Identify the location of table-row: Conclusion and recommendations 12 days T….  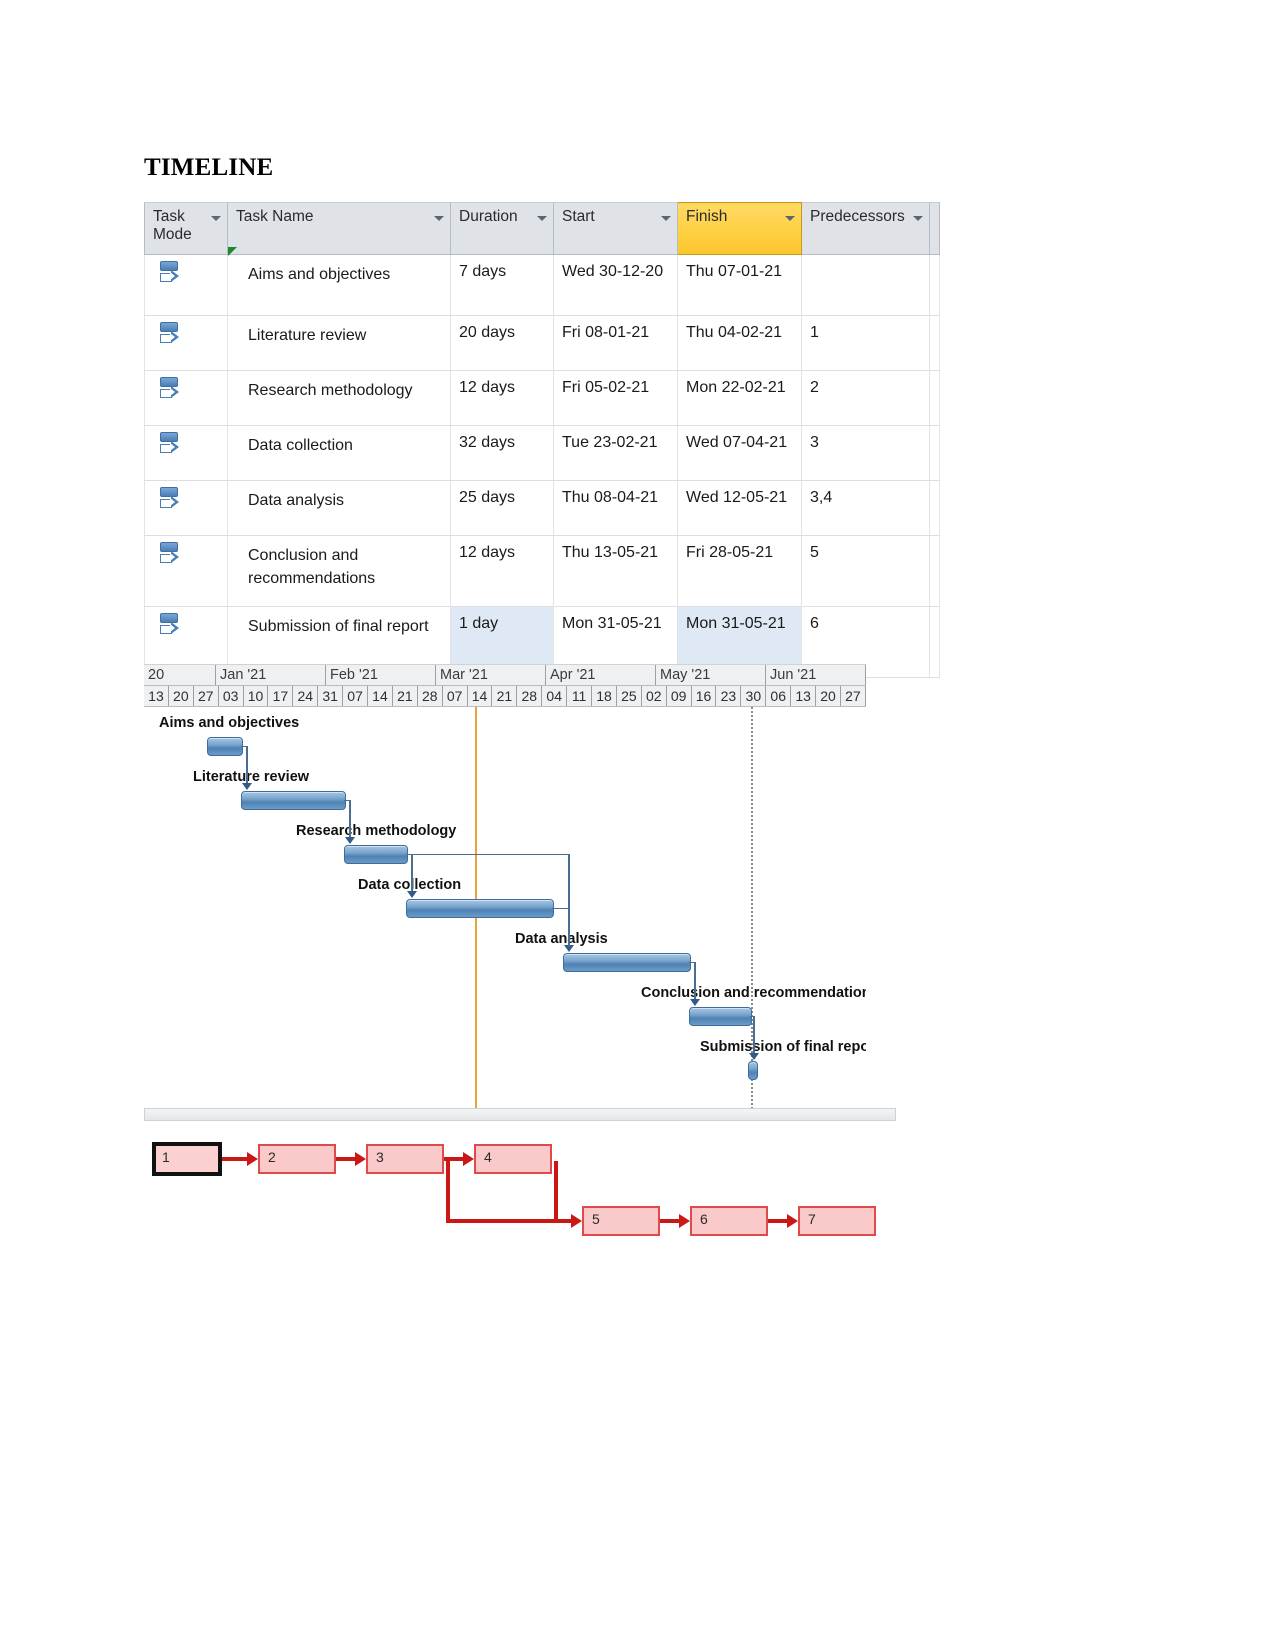
(542, 571).